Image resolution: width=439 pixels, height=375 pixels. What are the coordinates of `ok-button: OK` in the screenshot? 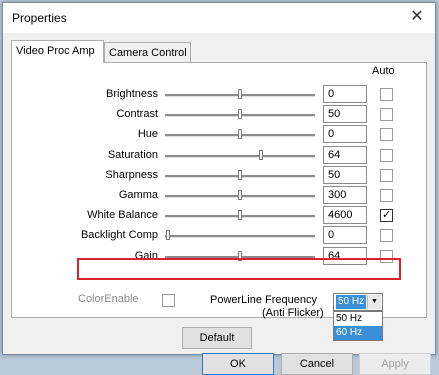 It's located at (238, 364).